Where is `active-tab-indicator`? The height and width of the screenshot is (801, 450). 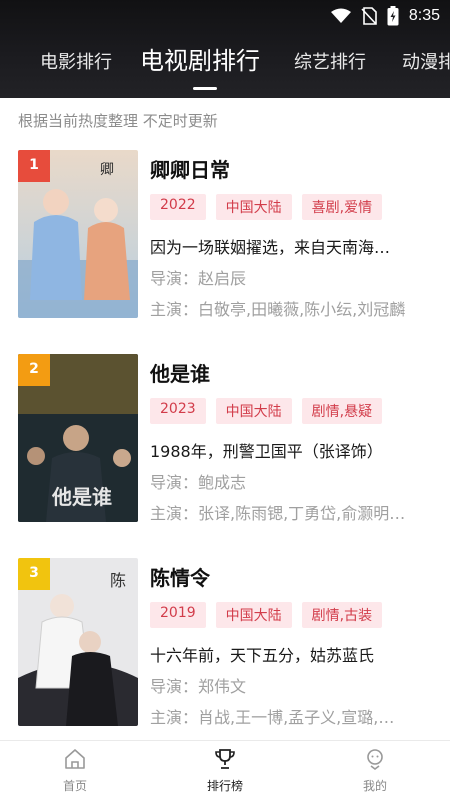
active-tab-indicator is located at coordinates (205, 88).